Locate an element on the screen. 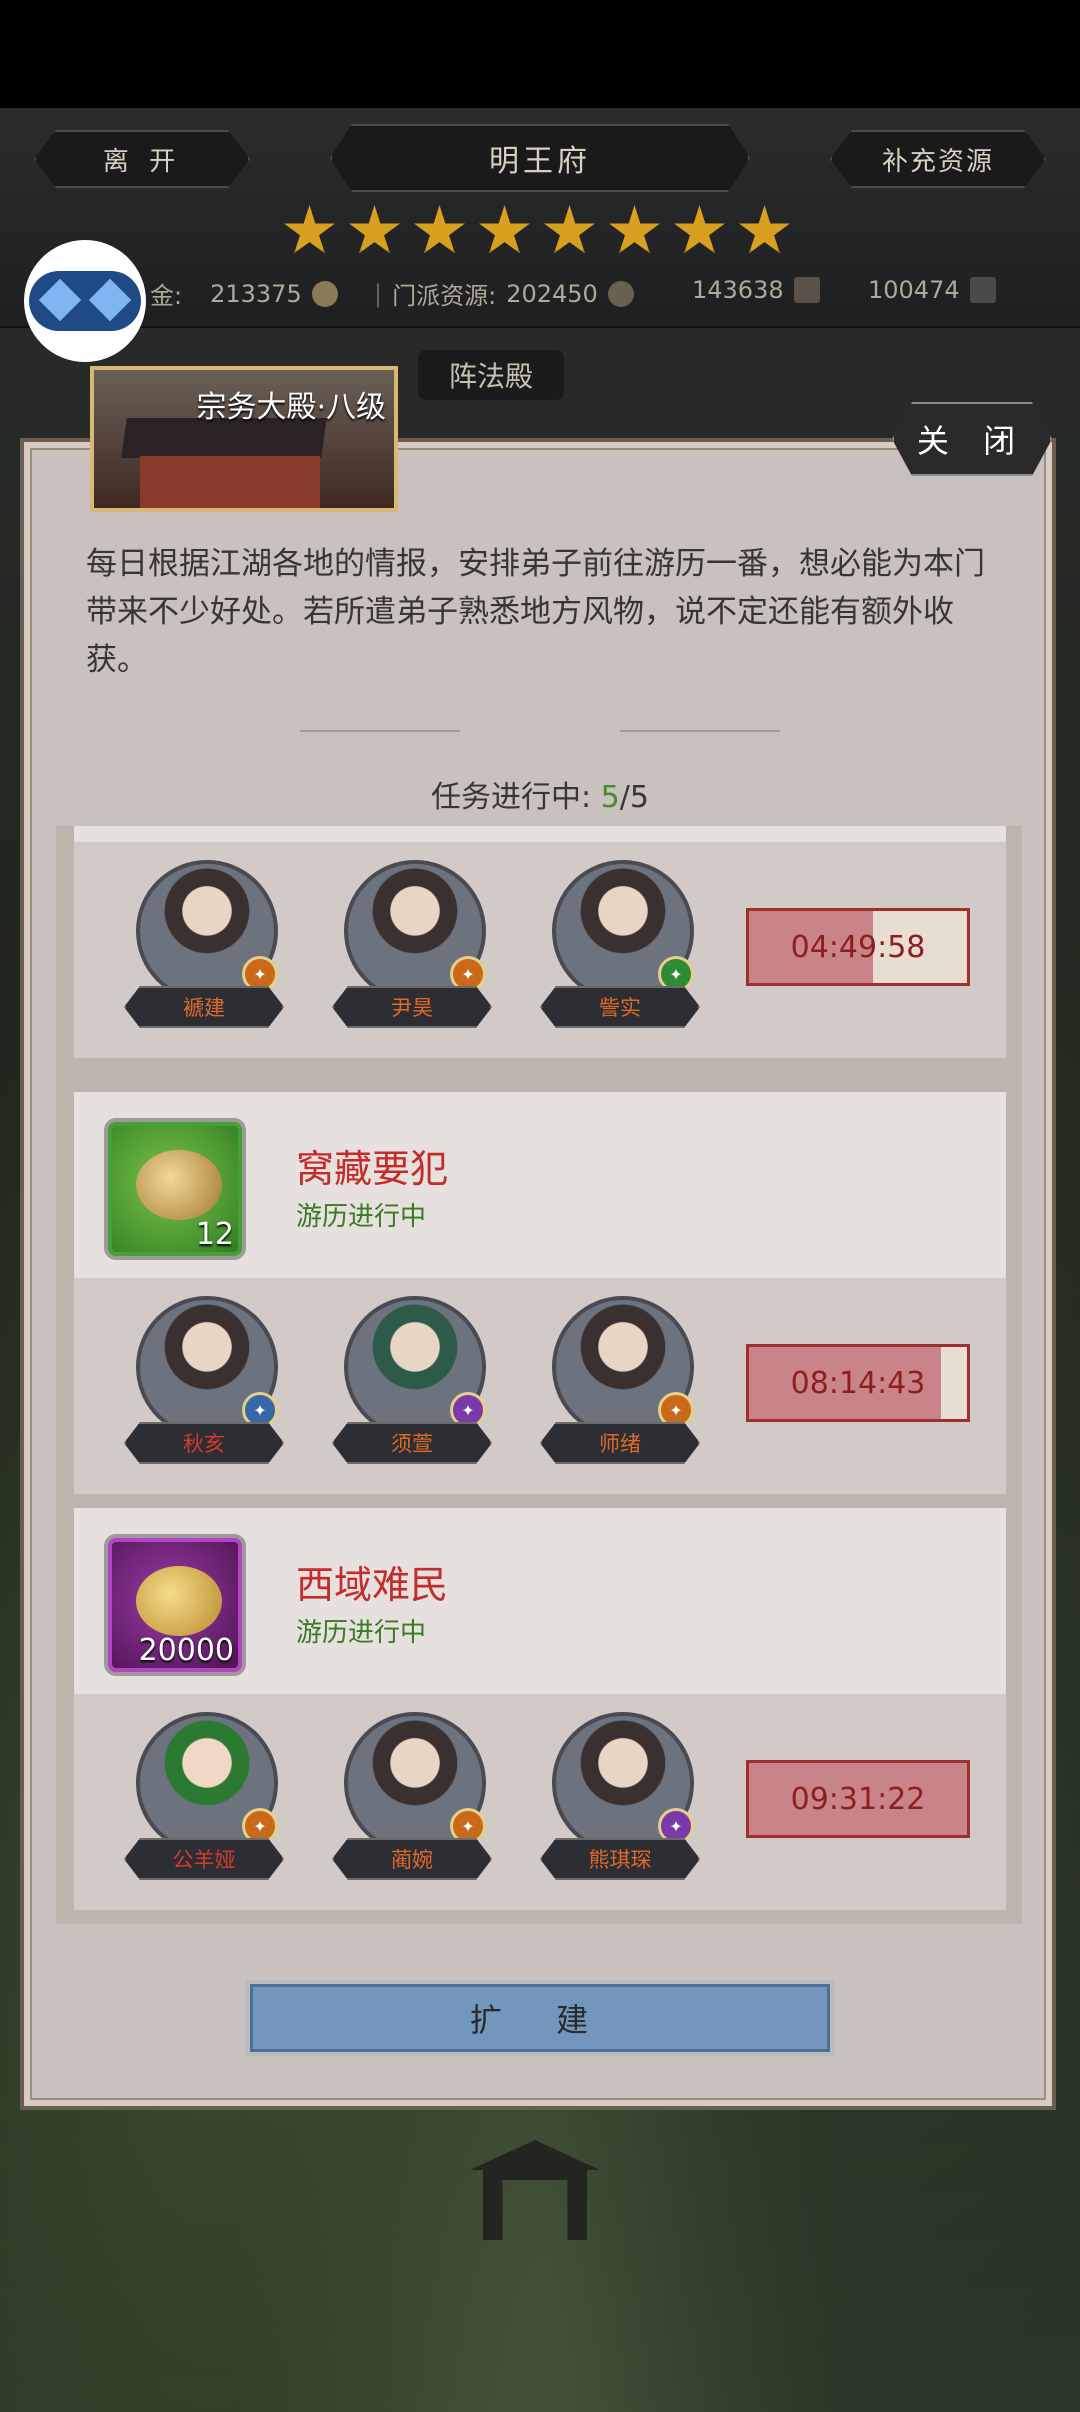  location-title: 明王府 is located at coordinates (540, 158).